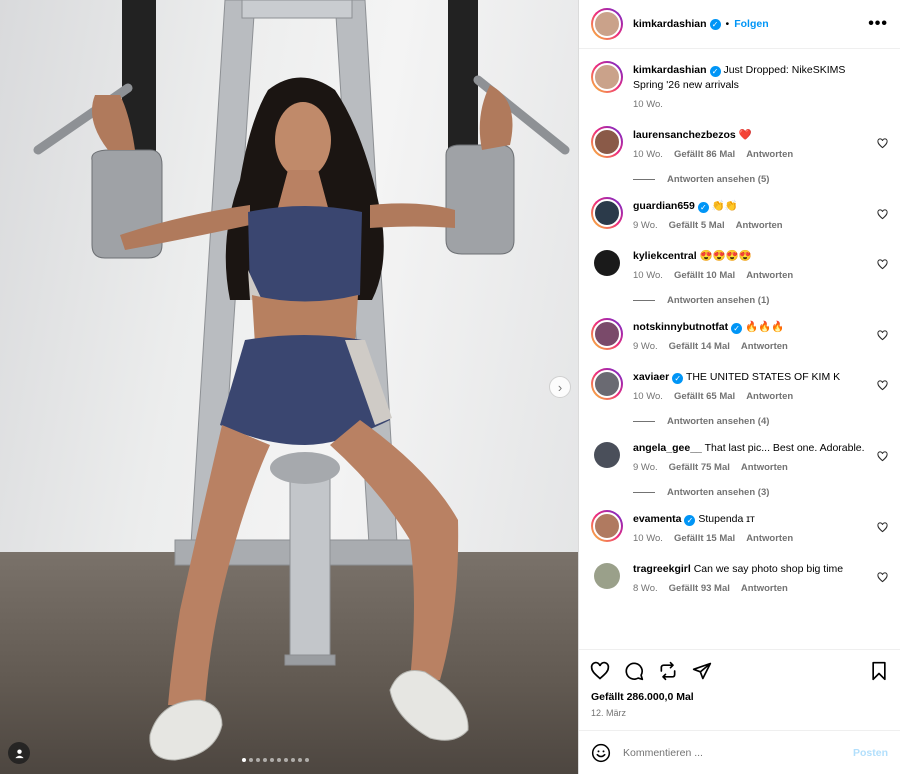  I want to click on post-date: 12. März, so click(609, 713).